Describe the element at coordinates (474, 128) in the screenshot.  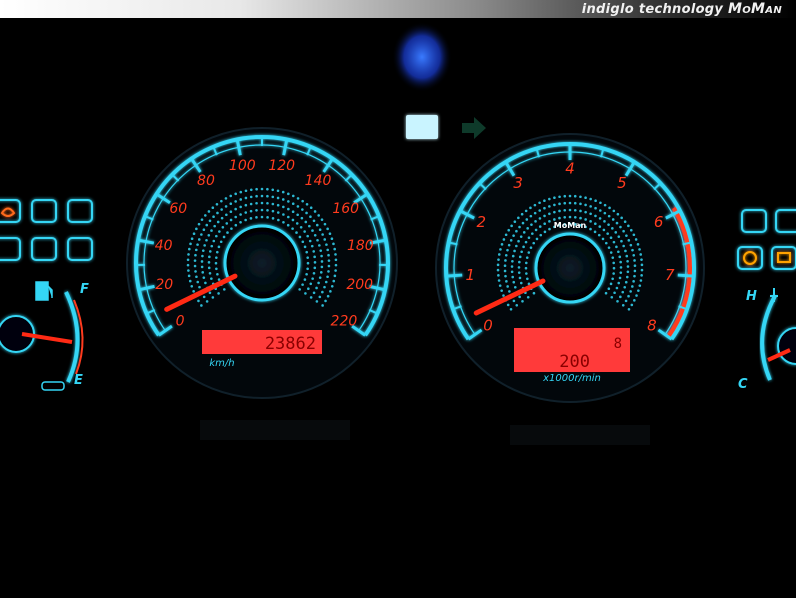
I see `turn-signal-arrow-icon` at that location.